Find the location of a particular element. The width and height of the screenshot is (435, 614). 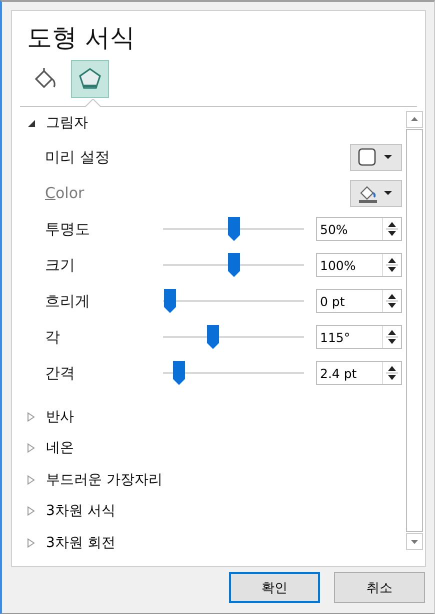

spin-field: 2.4 pt is located at coordinates (359, 373).